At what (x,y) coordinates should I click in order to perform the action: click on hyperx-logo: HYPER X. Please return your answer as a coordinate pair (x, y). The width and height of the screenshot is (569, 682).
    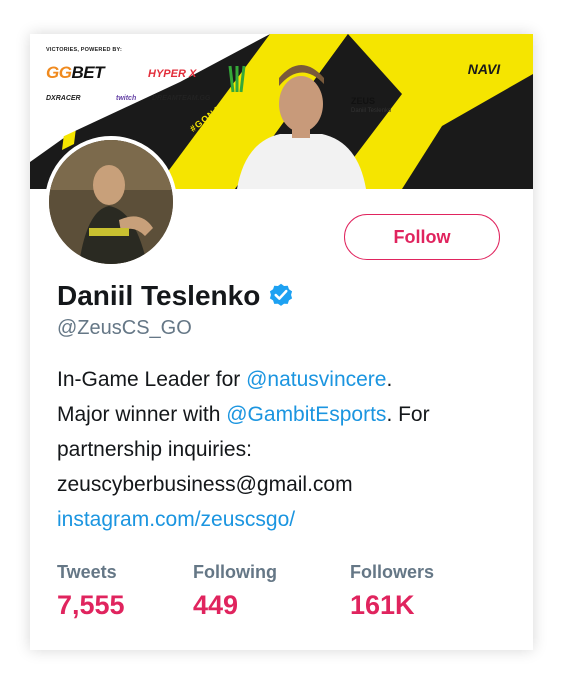
    Looking at the image, I should click on (172, 74).